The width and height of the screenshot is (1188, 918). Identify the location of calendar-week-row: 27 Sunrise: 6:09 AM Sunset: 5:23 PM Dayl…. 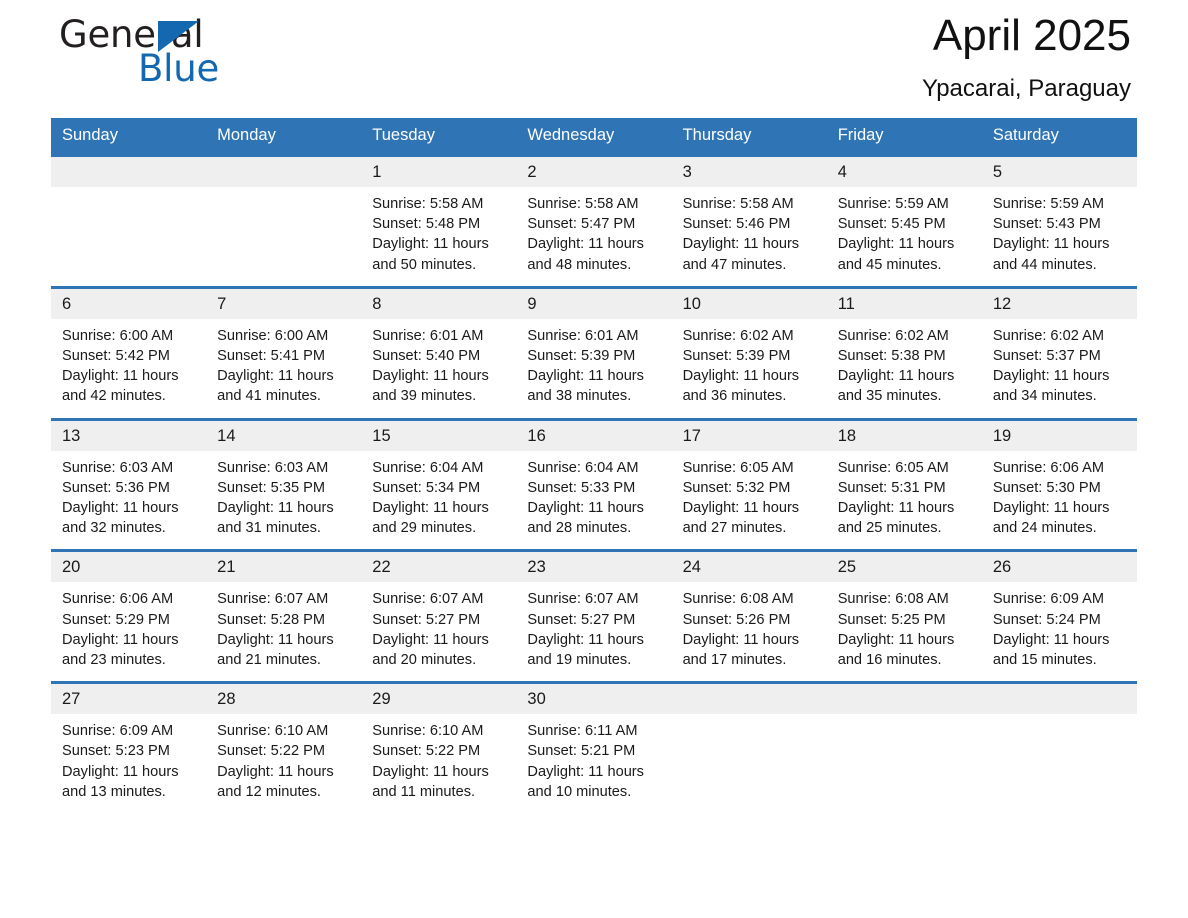
(594, 742).